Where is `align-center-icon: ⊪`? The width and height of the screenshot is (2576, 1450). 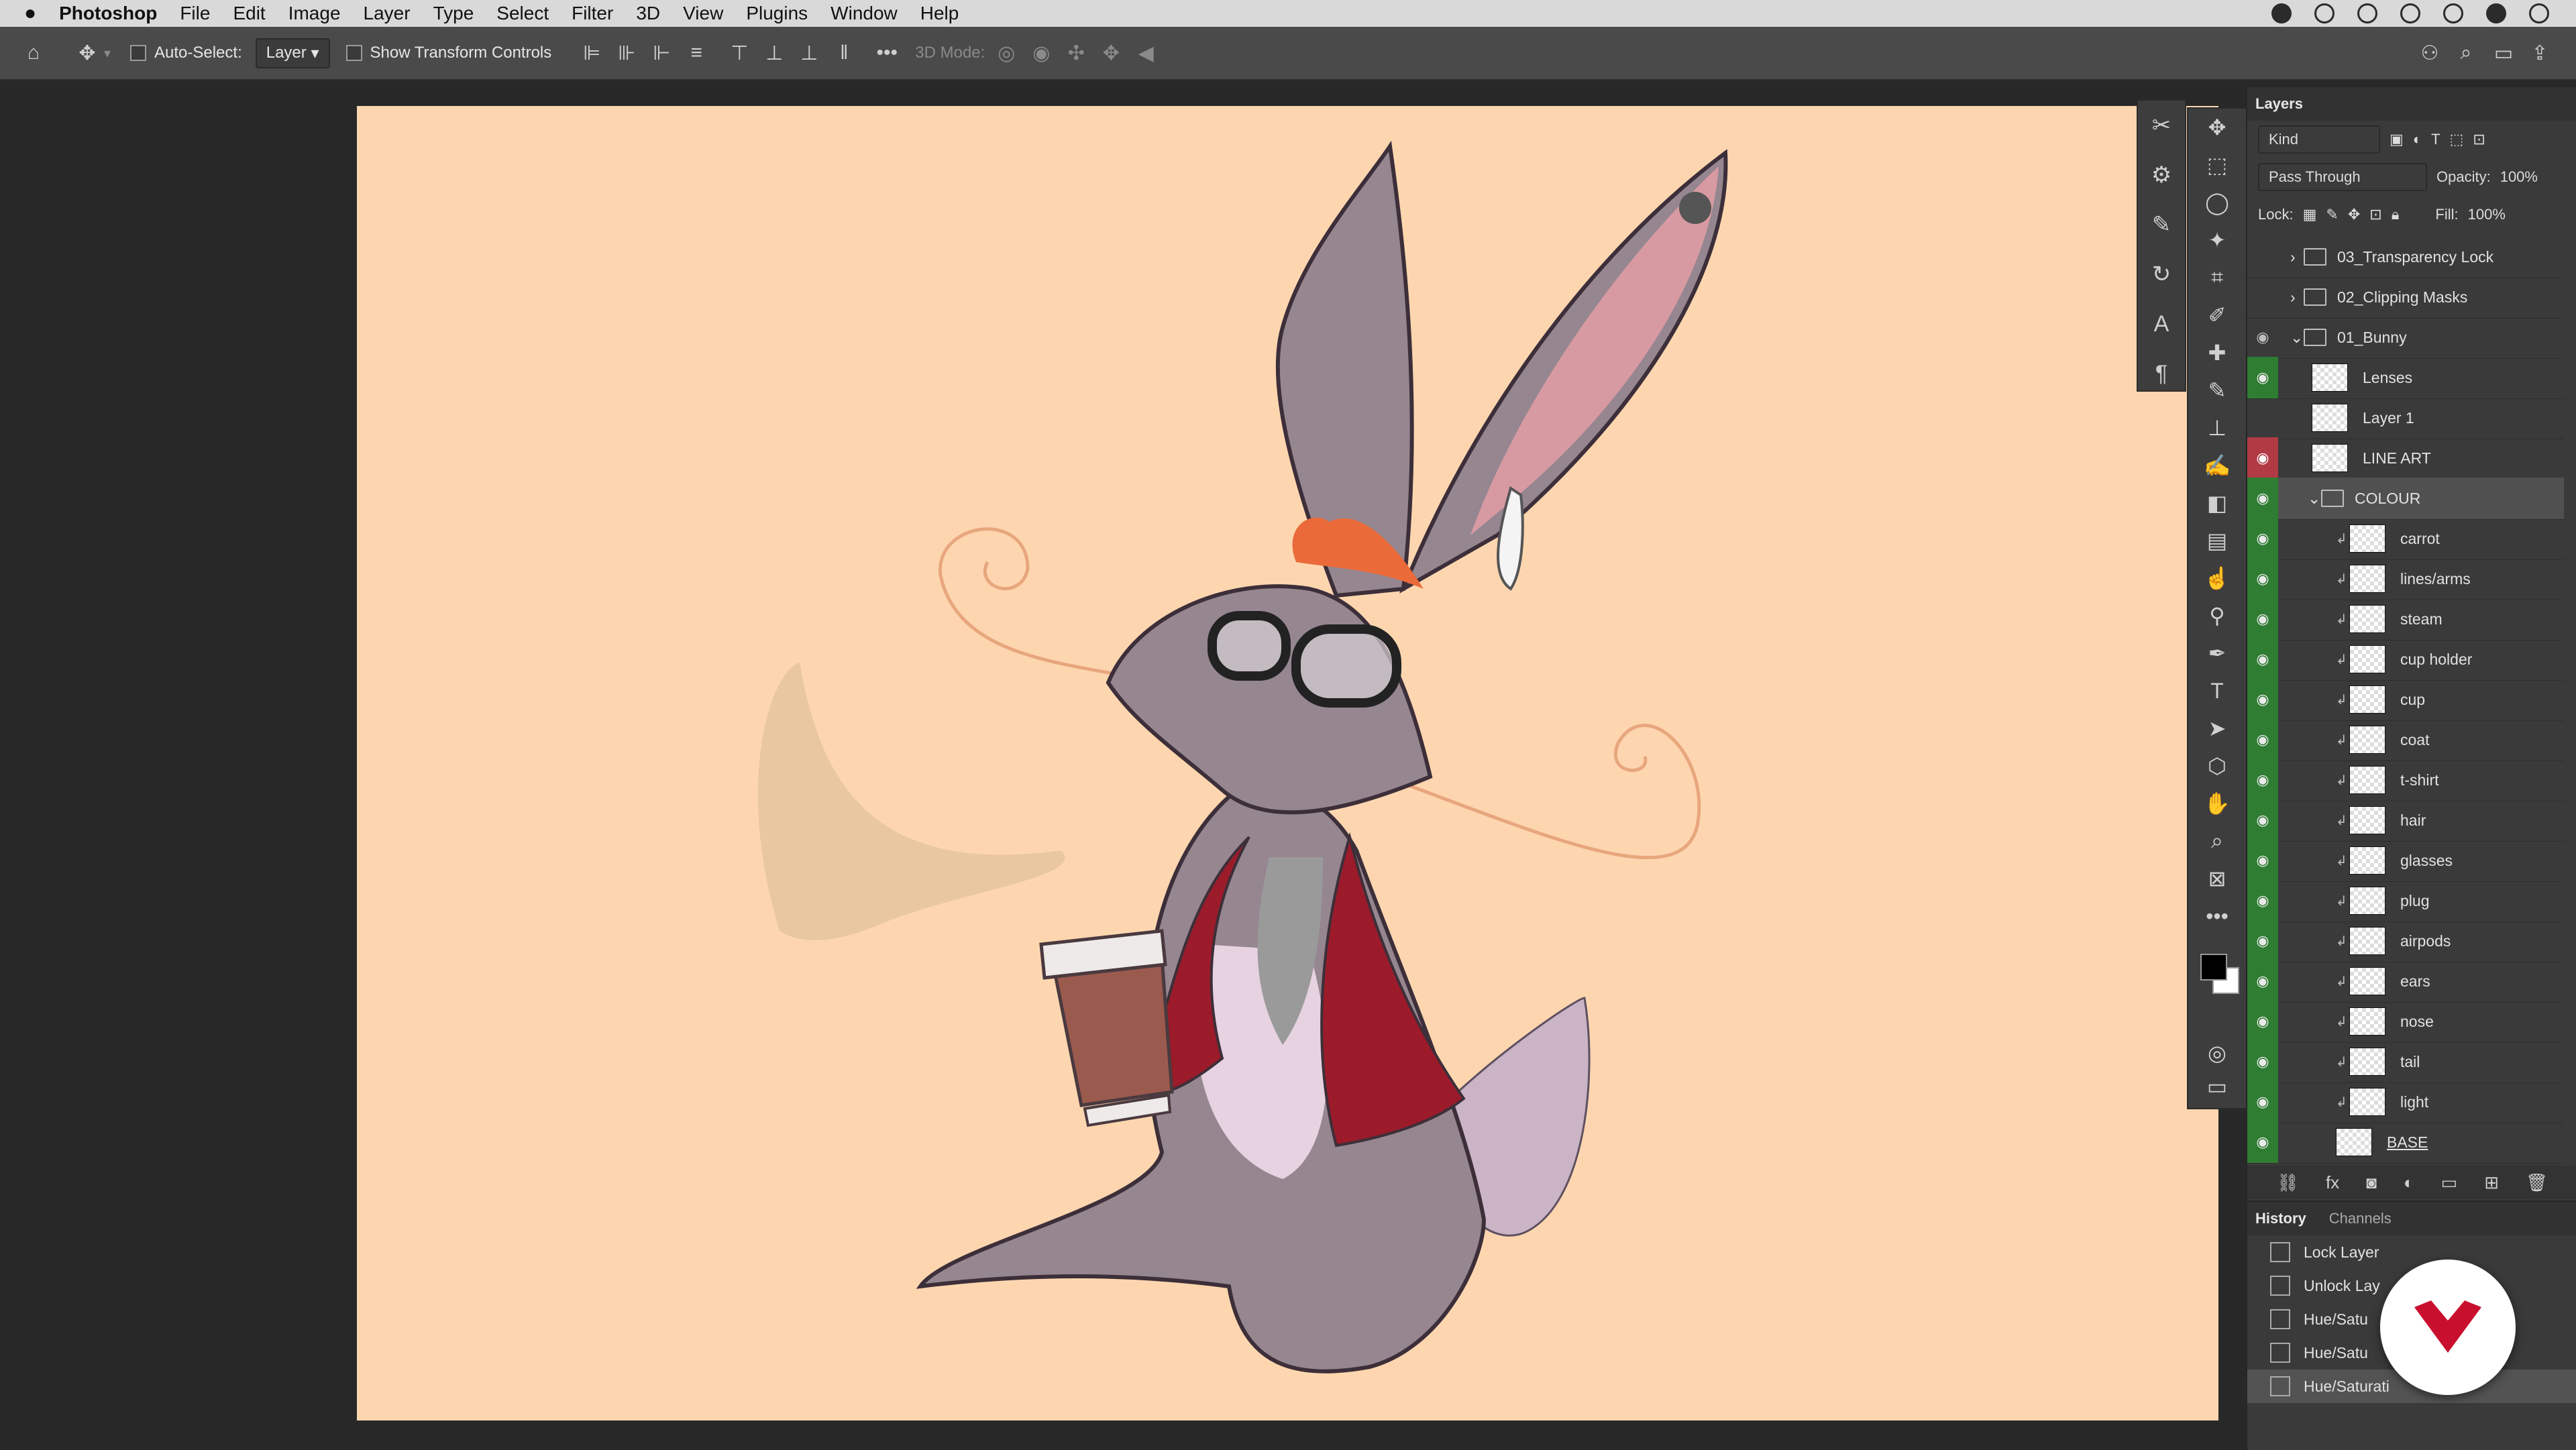
align-center-icon: ⊪ is located at coordinates (626, 53).